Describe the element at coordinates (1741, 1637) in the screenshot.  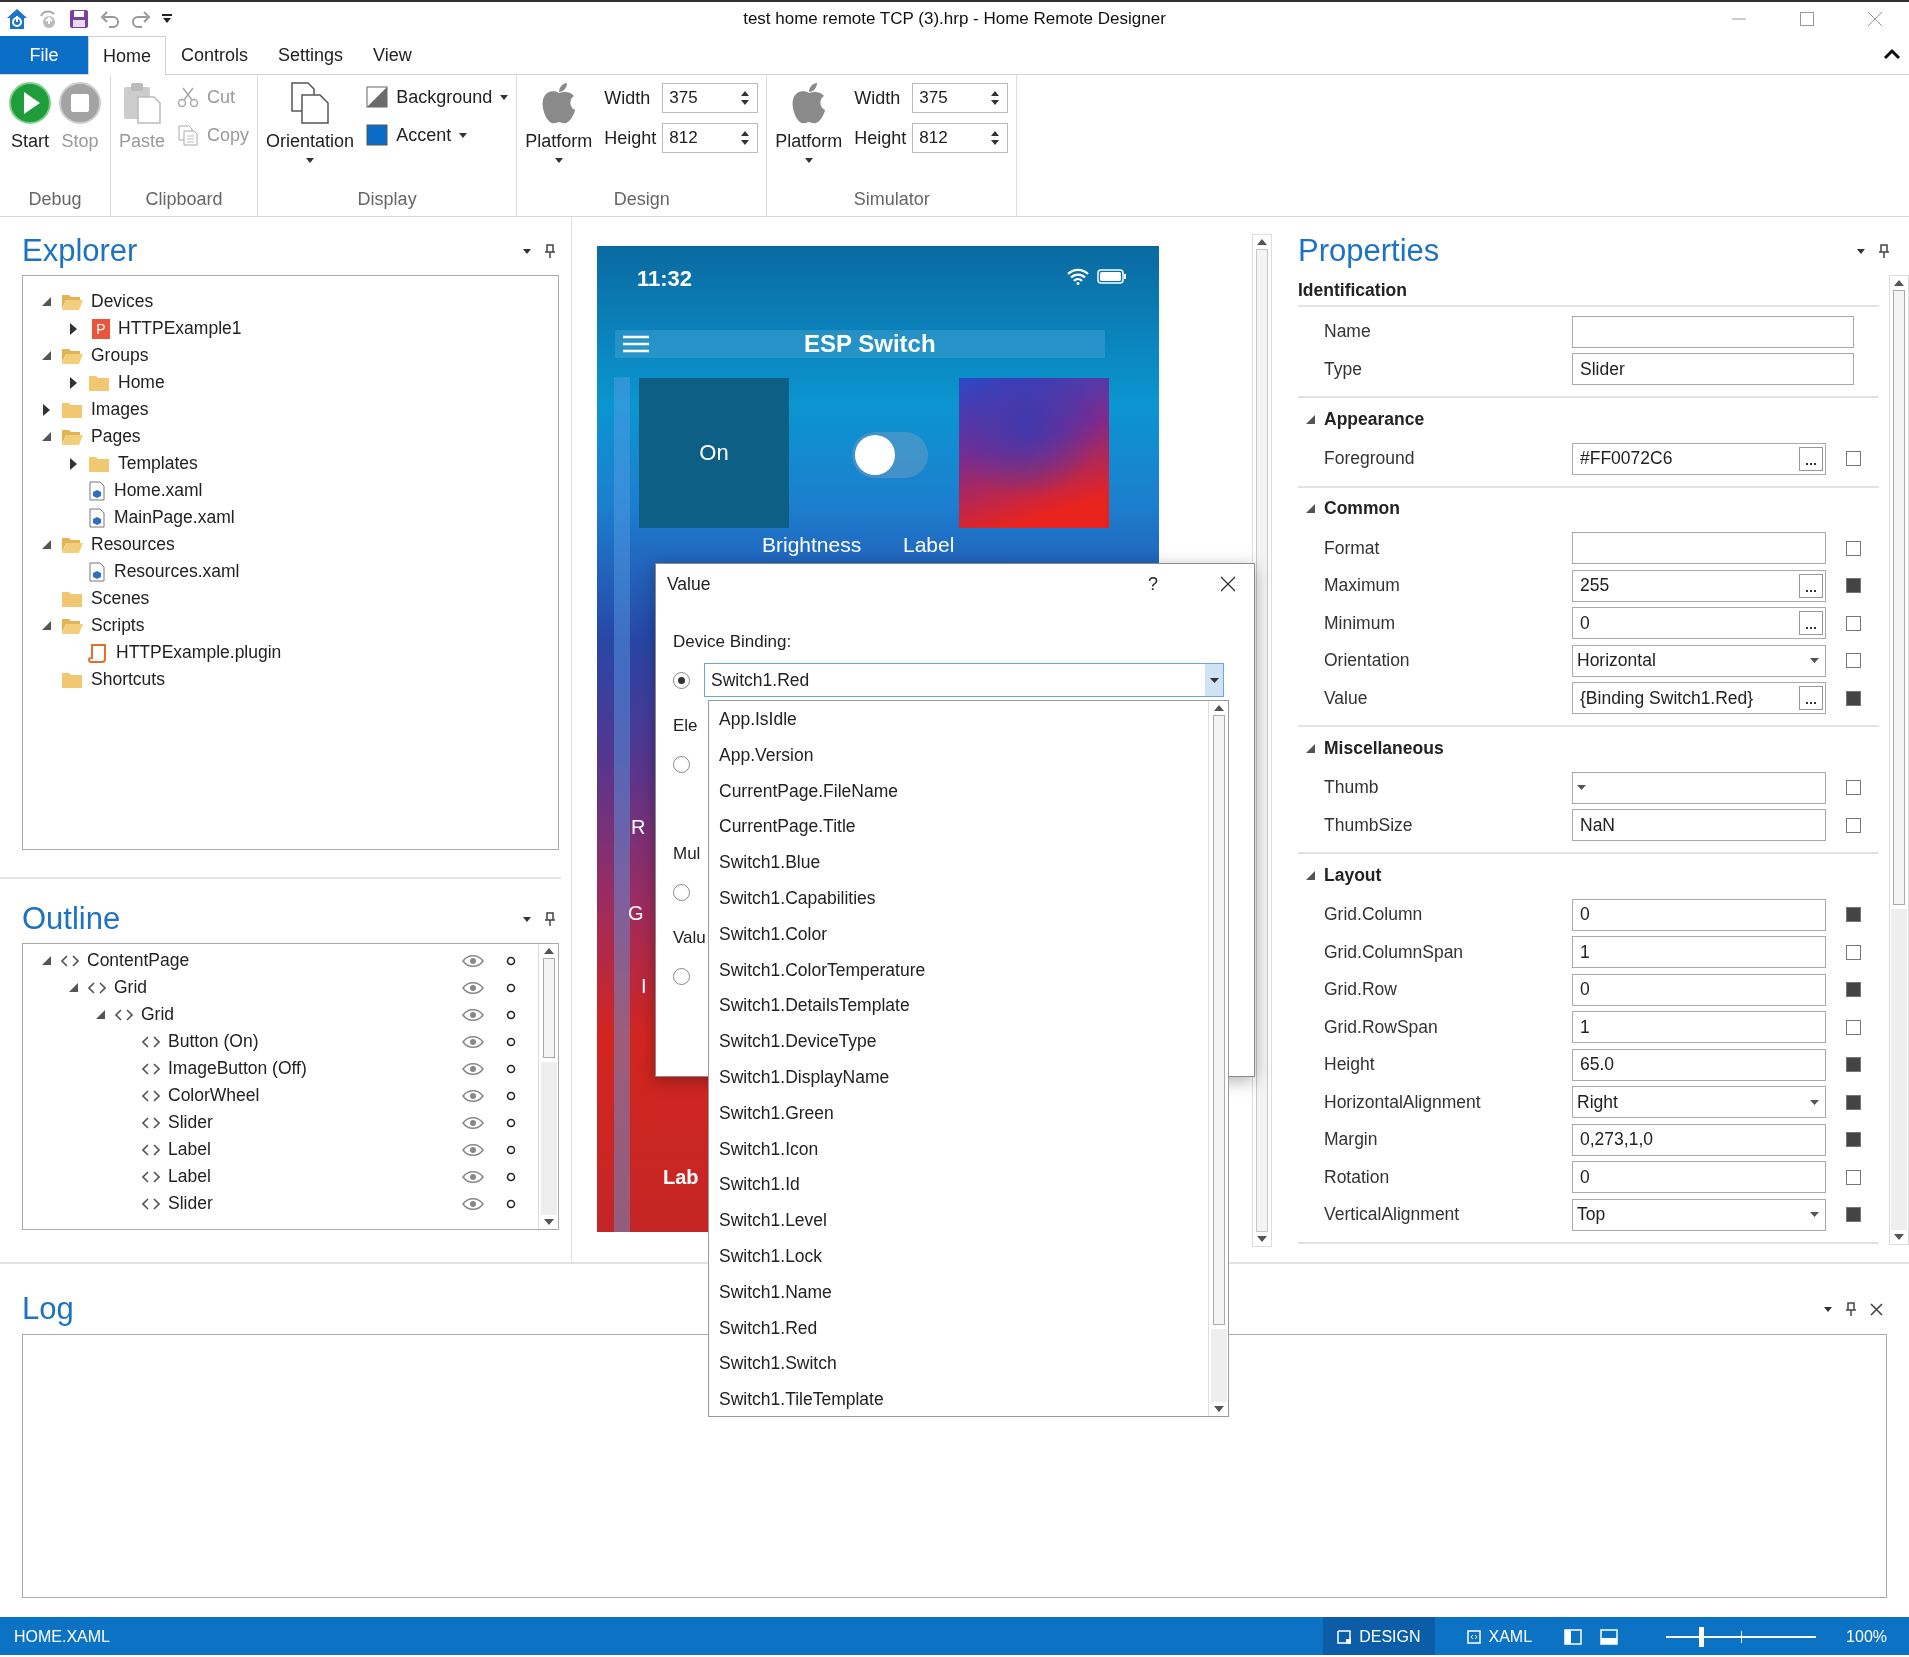
I see `zoom-slider` at that location.